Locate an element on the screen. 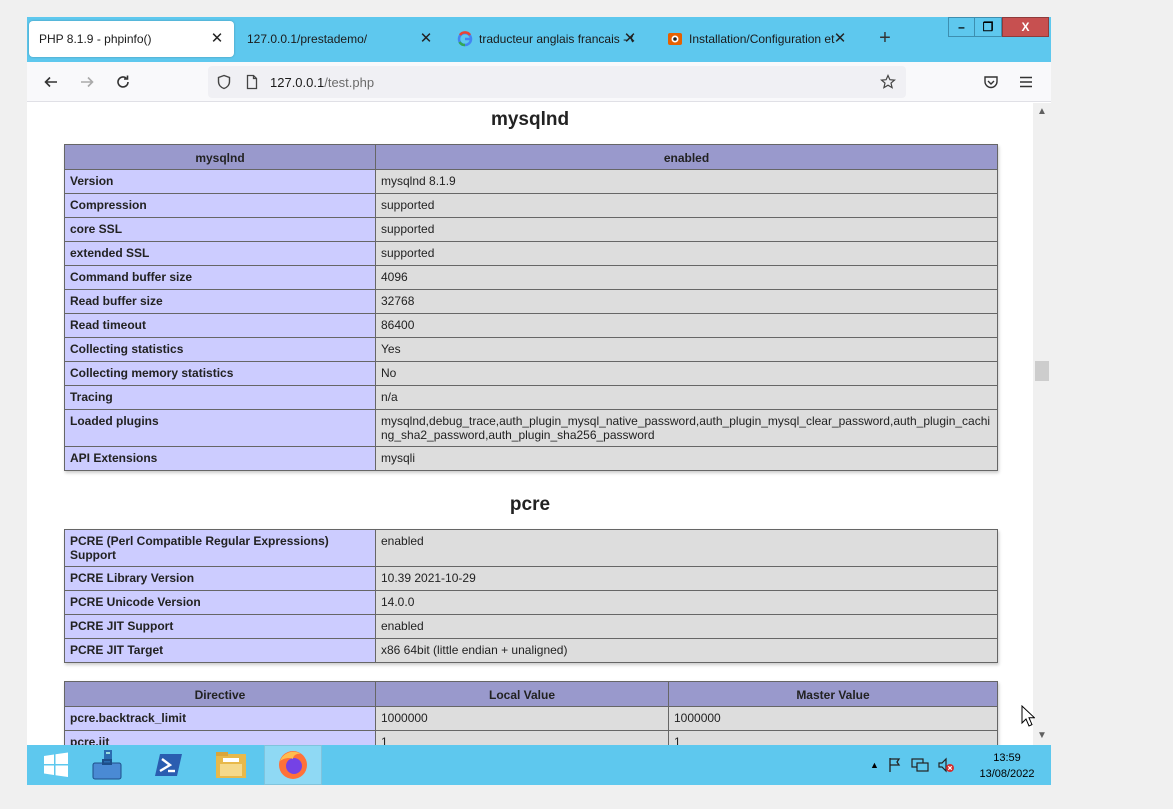  forward-arrow-icon is located at coordinates (87, 82).